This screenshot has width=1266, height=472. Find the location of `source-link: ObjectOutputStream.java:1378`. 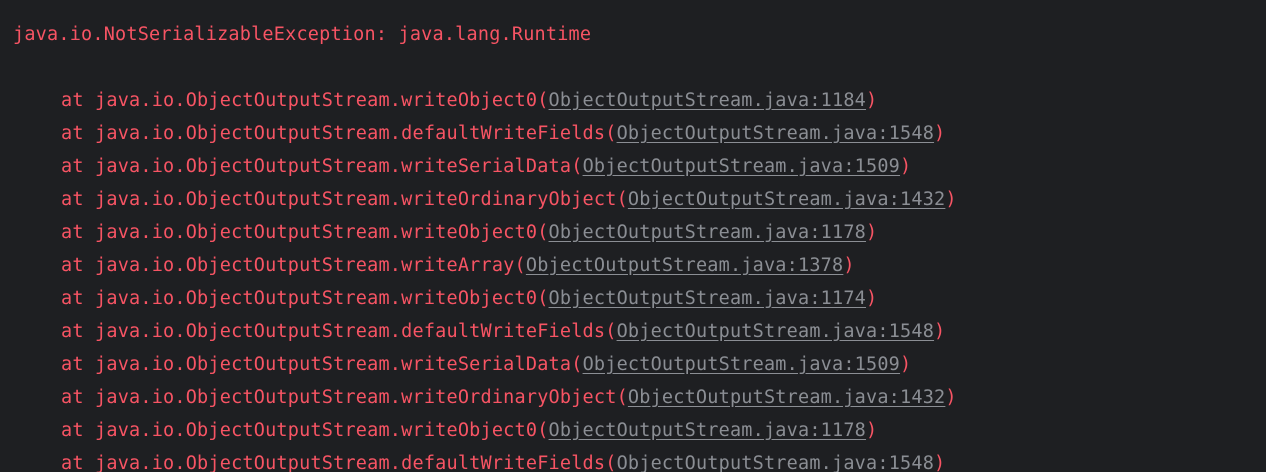

source-link: ObjectOutputStream.java:1378 is located at coordinates (684, 265).